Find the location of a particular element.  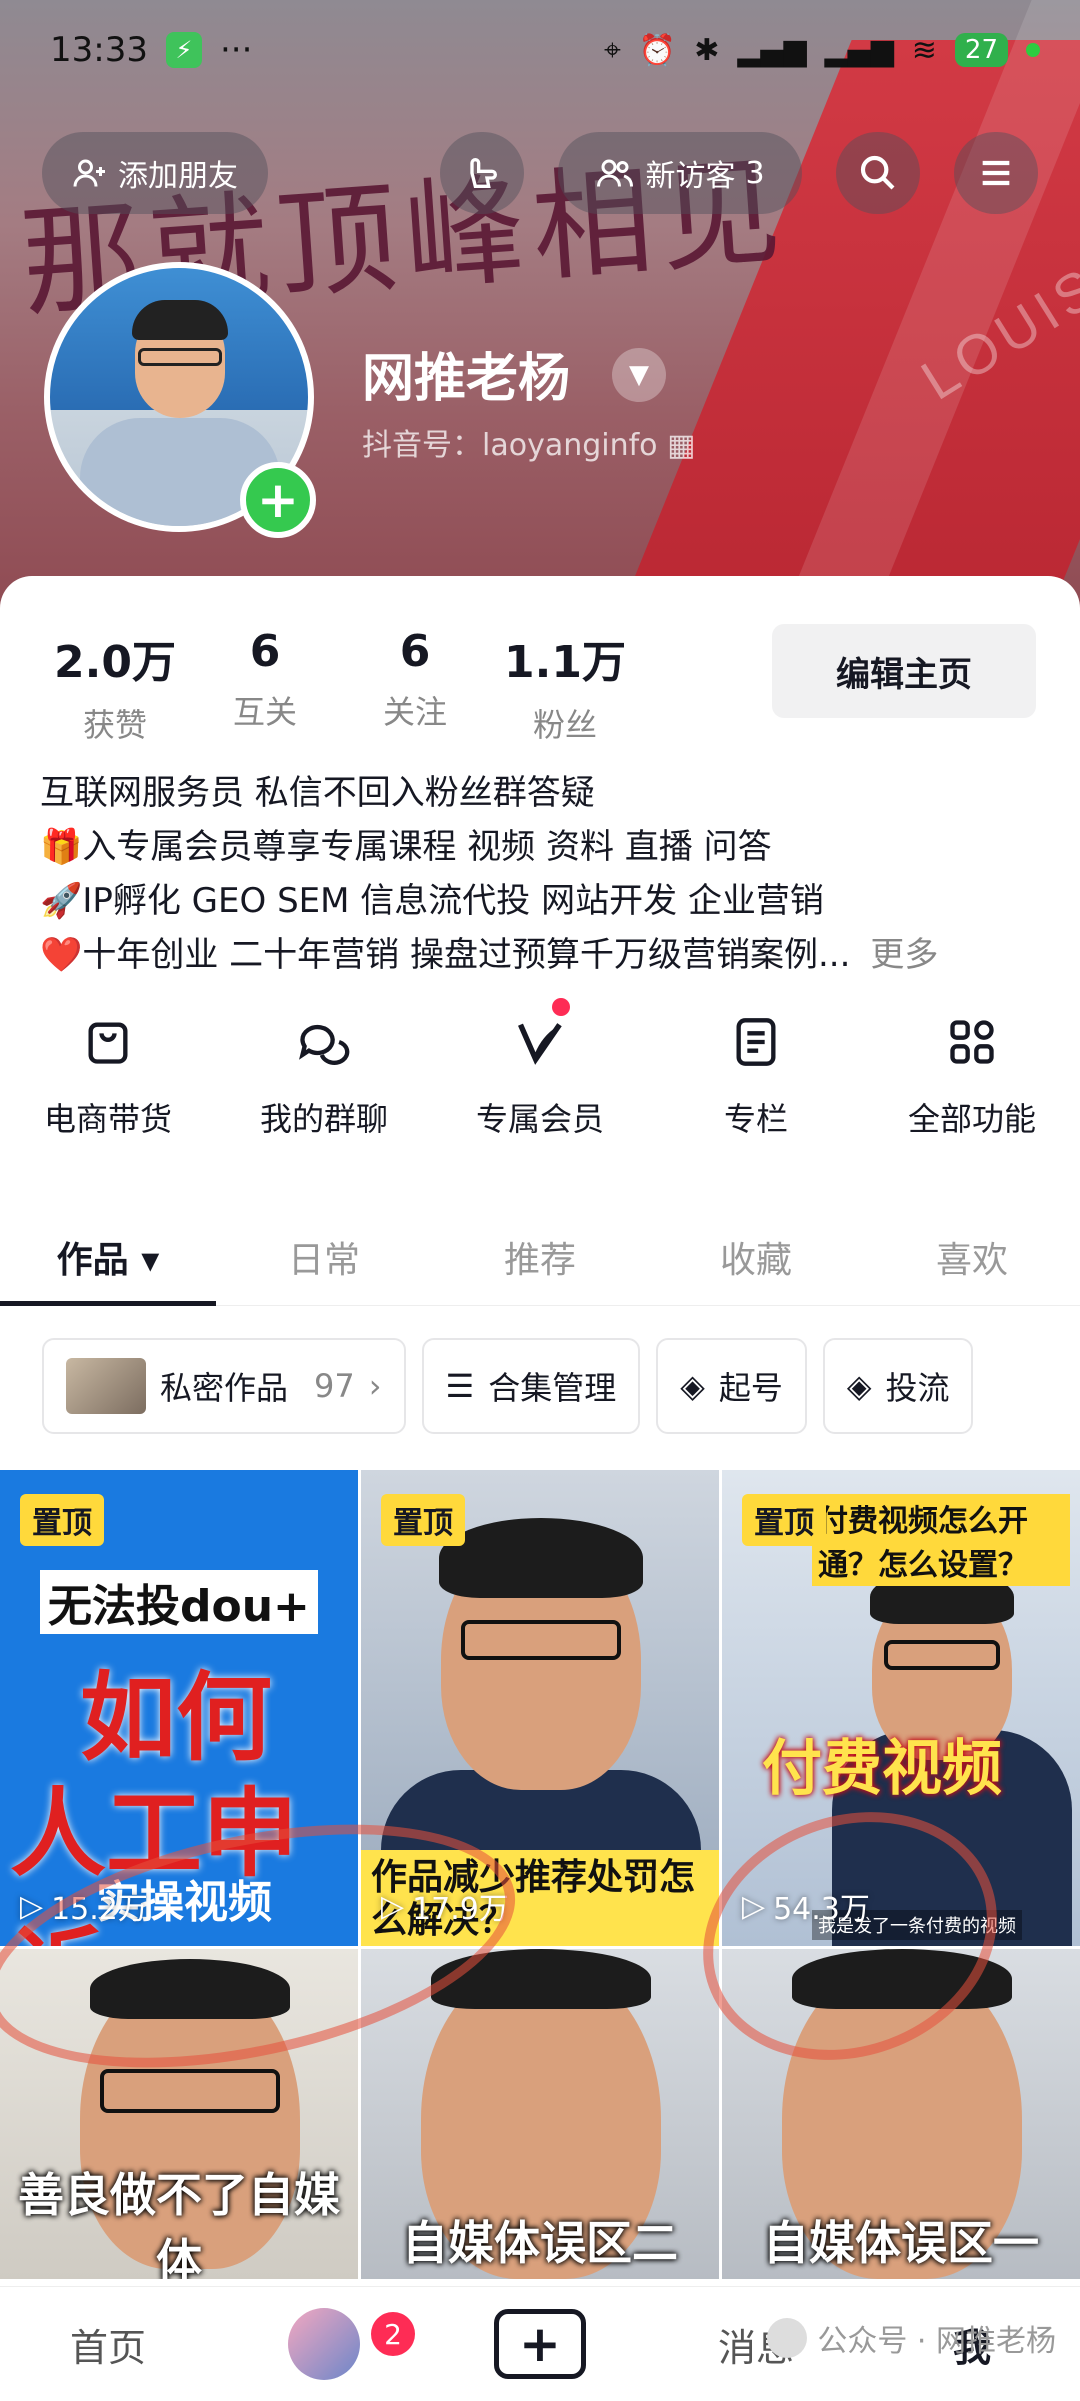

tab-works: 作品 ▾ is located at coordinates (108, 1261).